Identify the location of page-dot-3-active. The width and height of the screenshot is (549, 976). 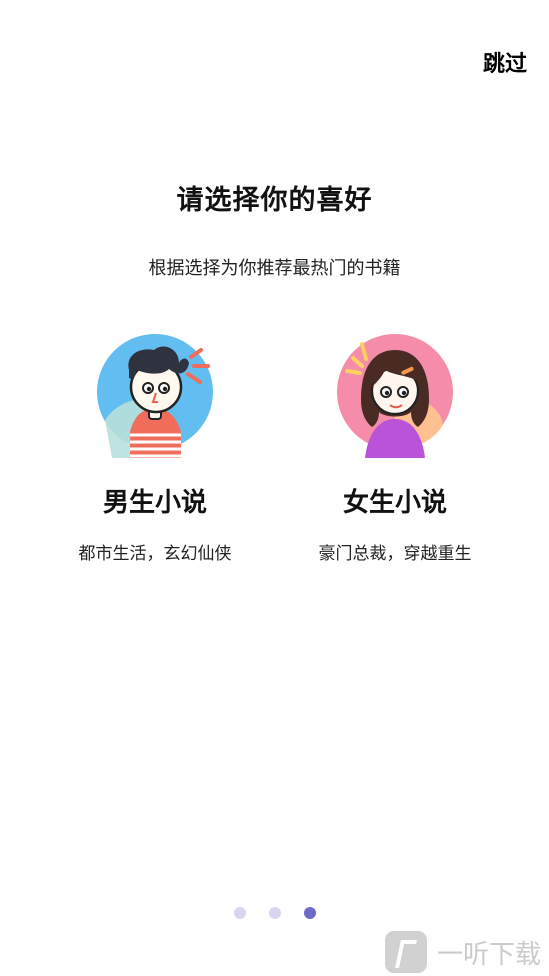
(309, 913).